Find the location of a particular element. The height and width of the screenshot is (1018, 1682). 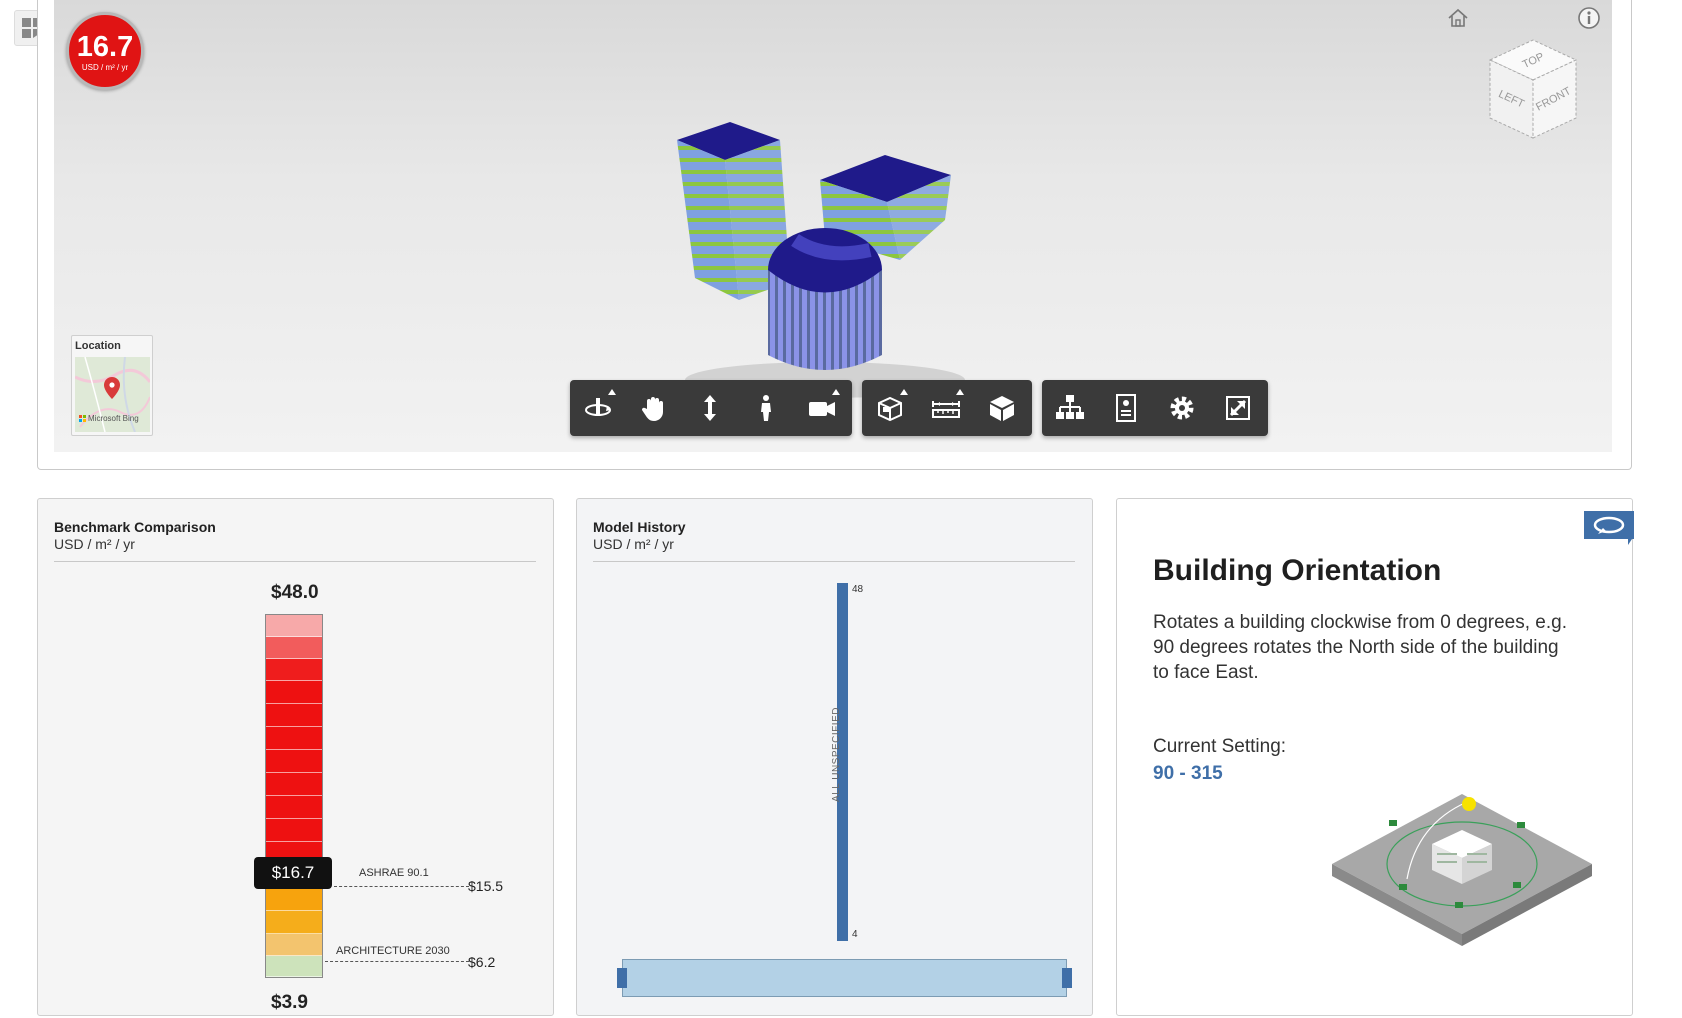

measure-dropdown-indicator is located at coordinates (960, 392).